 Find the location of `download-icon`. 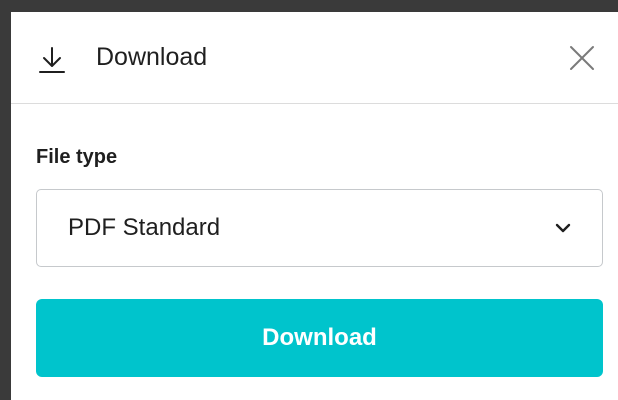

download-icon is located at coordinates (52, 60).